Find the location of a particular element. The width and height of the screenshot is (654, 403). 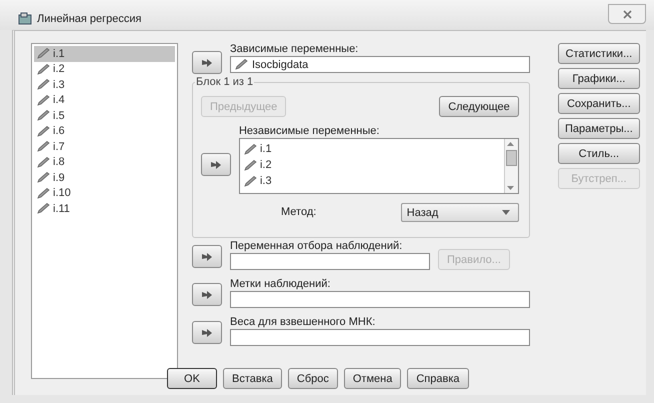

input-field: Isocbigdata is located at coordinates (380, 64).